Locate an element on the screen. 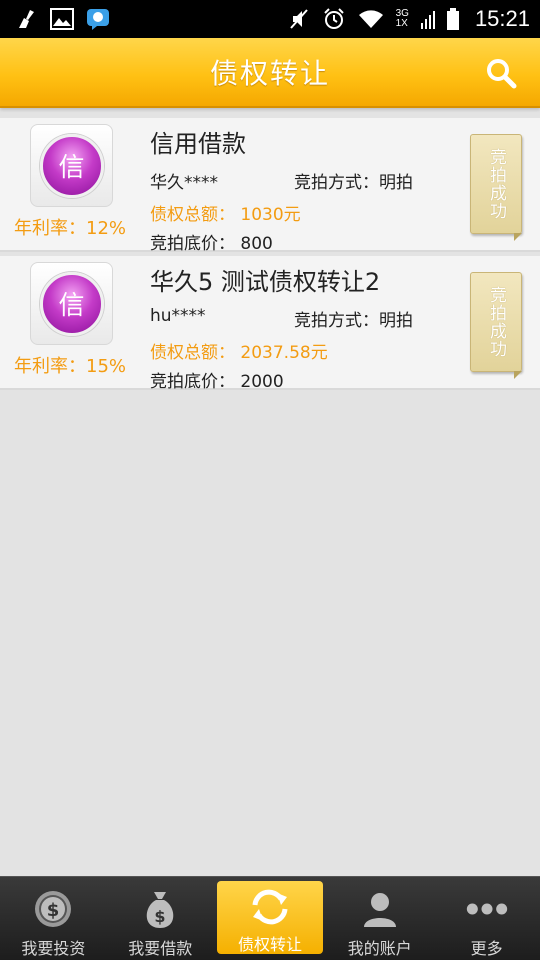 The image size is (540, 960). more-dots-icon is located at coordinates (487, 909).